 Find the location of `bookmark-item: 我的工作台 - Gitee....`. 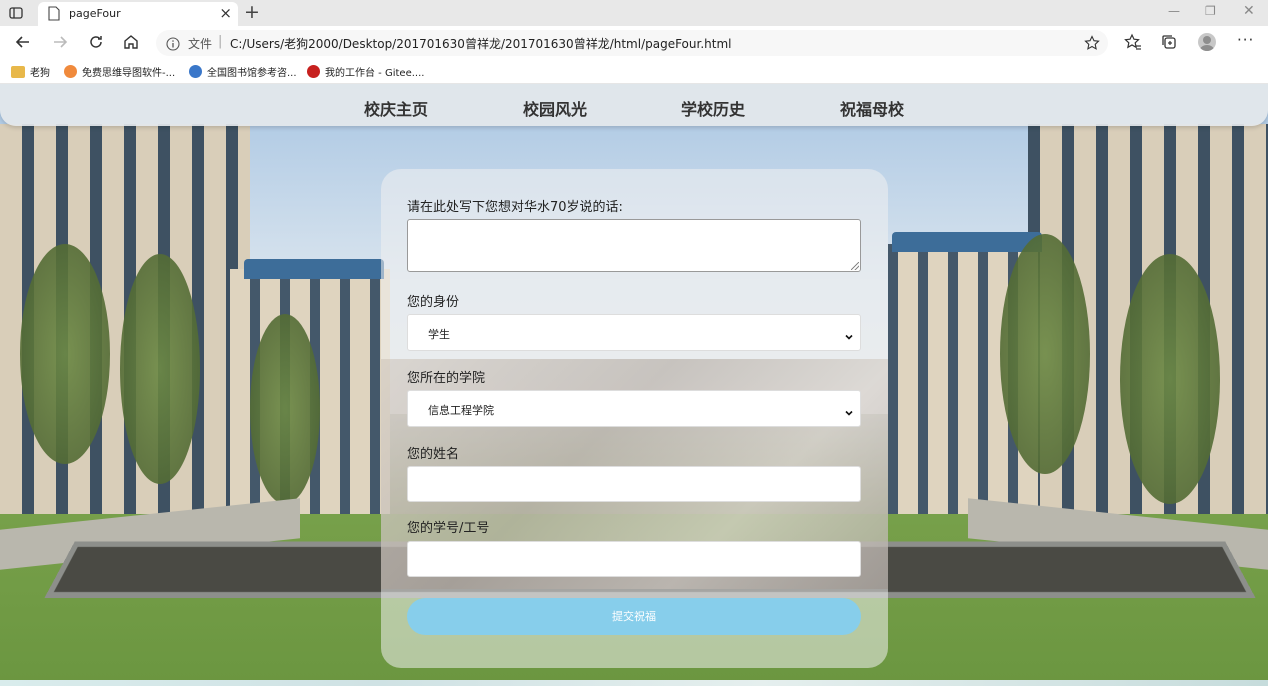

bookmark-item: 我的工作台 - Gitee.... is located at coordinates (365, 72).